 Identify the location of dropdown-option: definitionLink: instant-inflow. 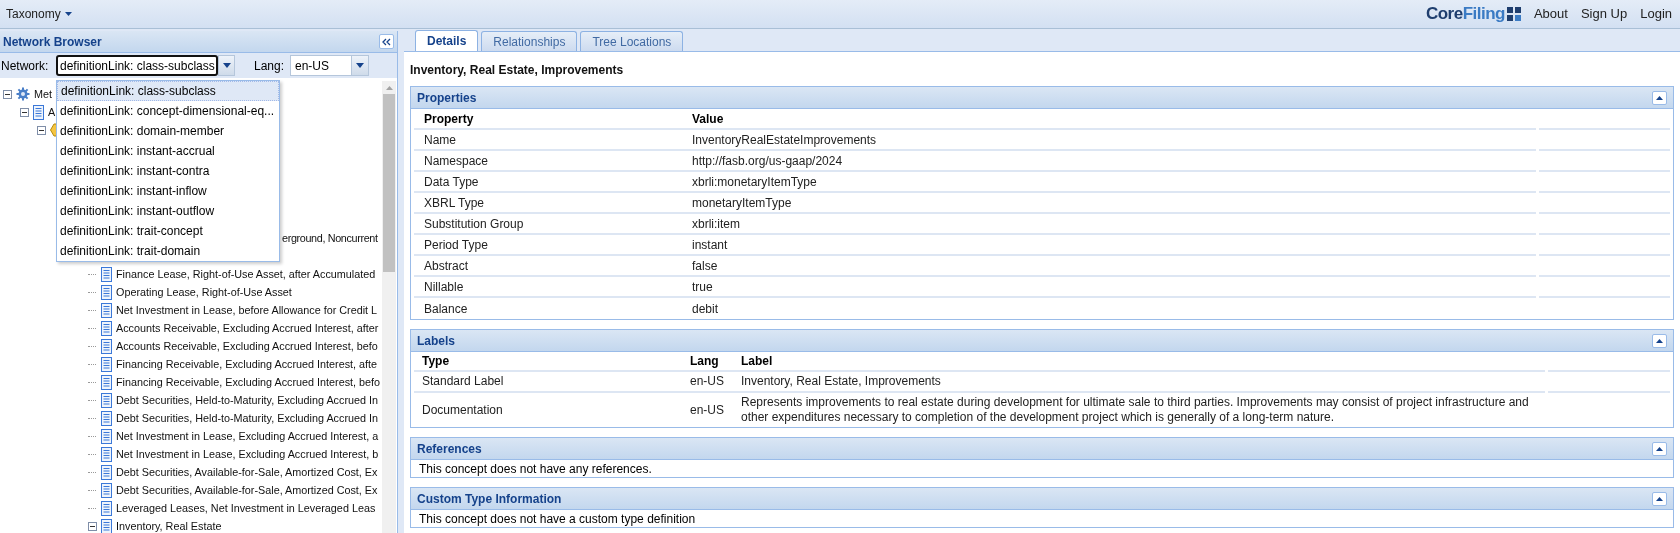
(168, 191).